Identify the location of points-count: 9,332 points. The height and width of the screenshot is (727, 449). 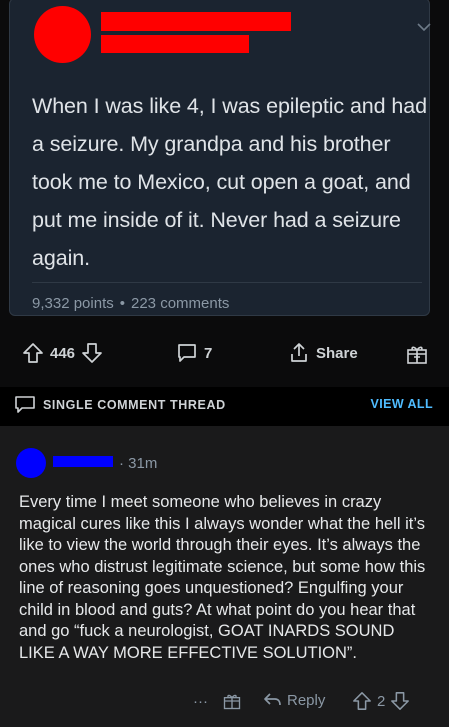
(73, 303).